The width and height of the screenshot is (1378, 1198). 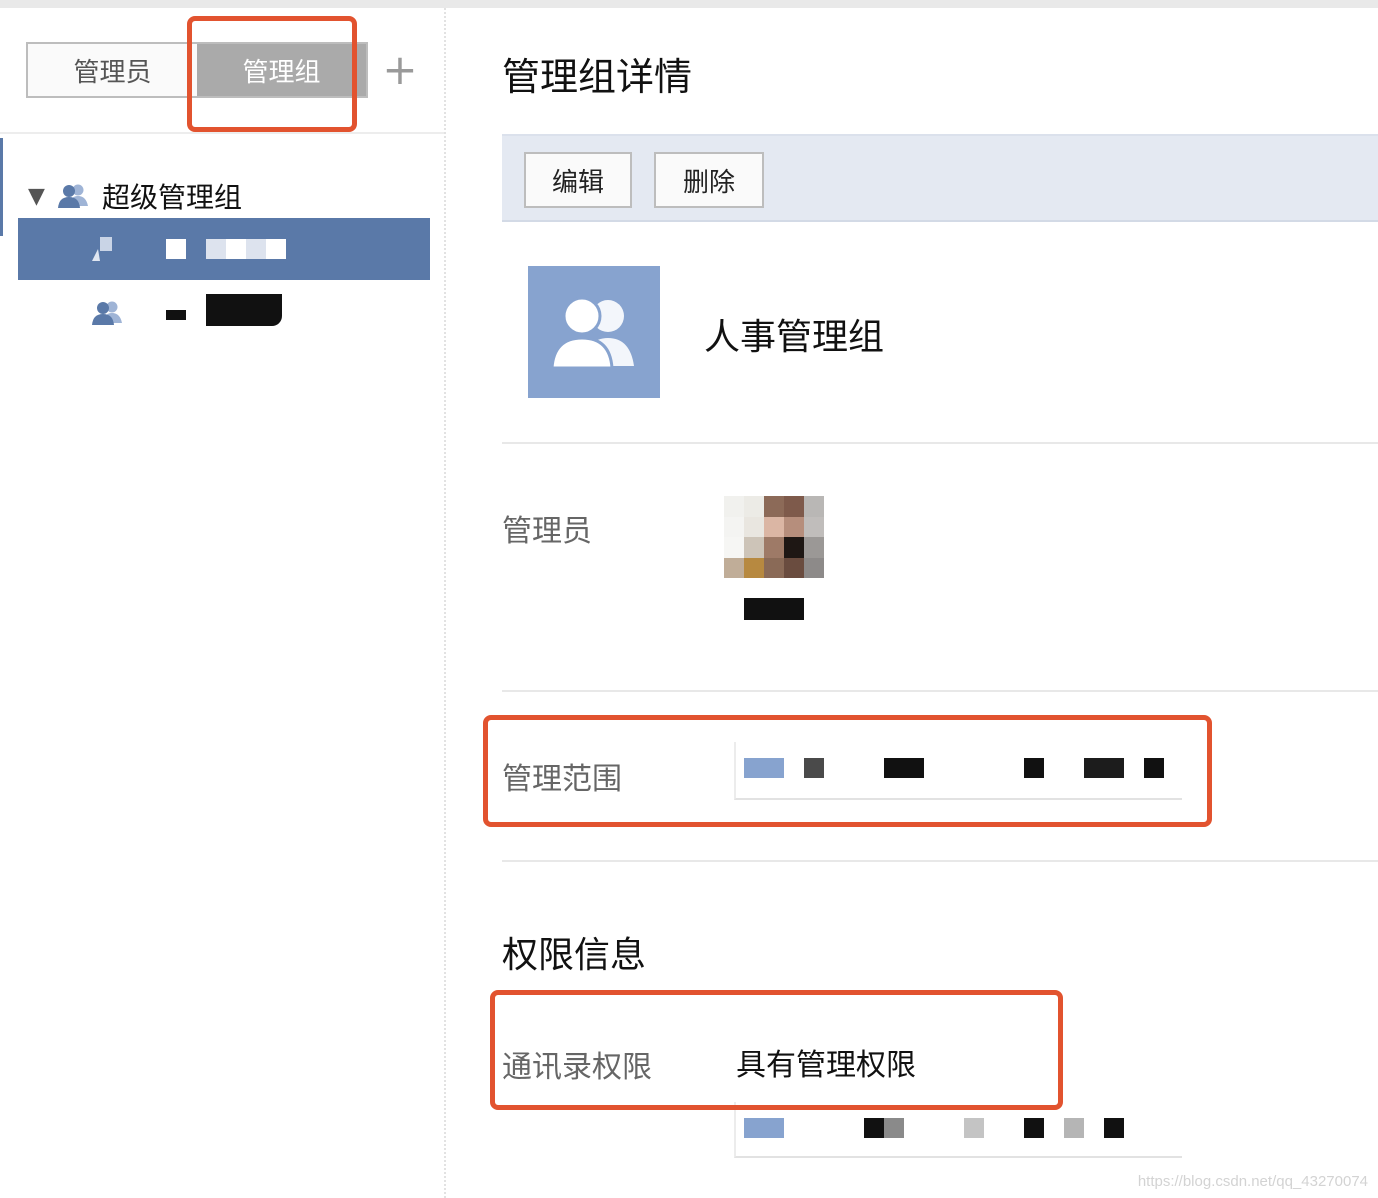 I want to click on add-button: +, so click(x=400, y=70).